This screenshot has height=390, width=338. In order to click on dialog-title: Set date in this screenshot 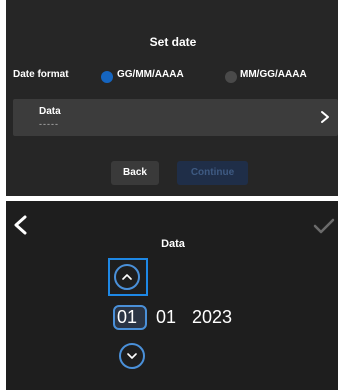, I will do `click(173, 42)`.